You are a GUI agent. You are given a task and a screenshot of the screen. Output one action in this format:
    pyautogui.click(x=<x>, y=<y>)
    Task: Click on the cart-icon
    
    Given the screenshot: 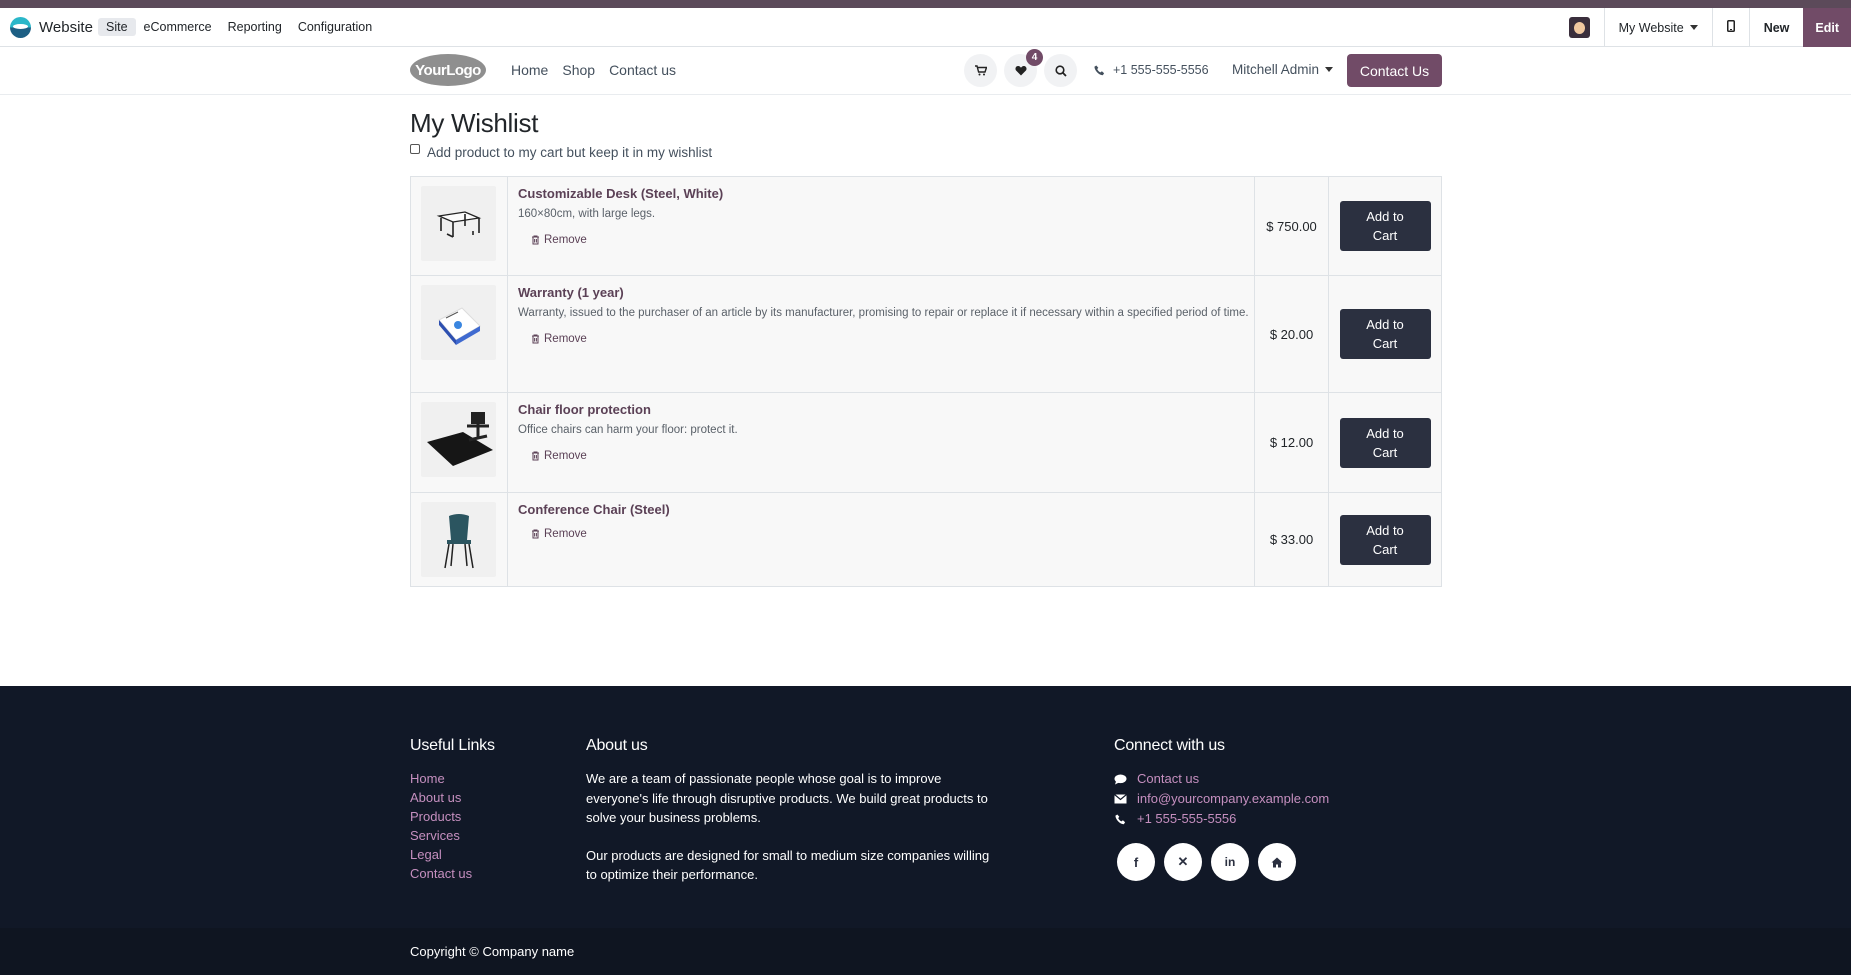 What is the action you would take?
    pyautogui.click(x=980, y=70)
    